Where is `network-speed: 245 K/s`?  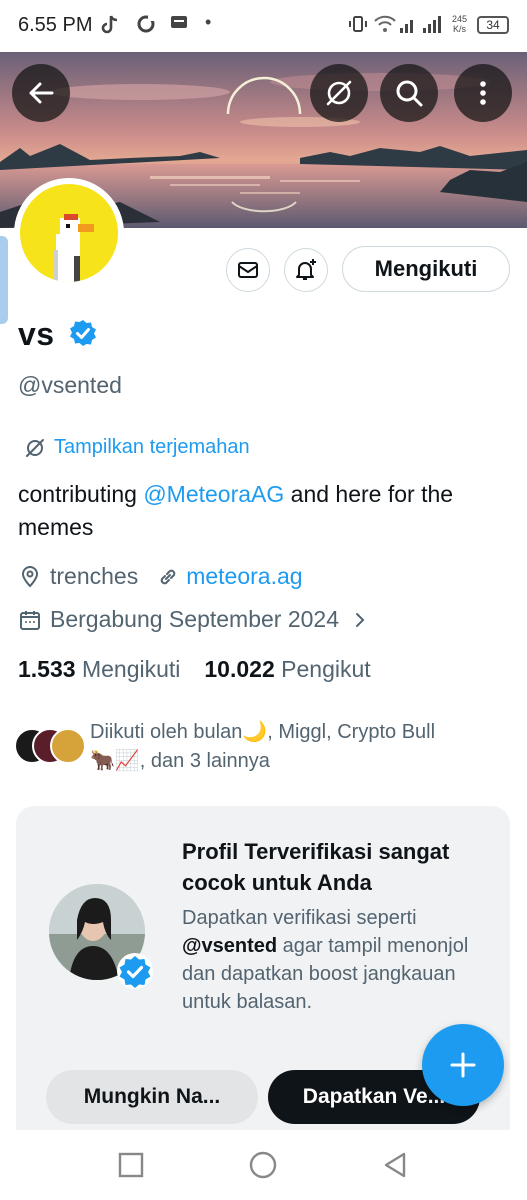 network-speed: 245 K/s is located at coordinates (460, 24).